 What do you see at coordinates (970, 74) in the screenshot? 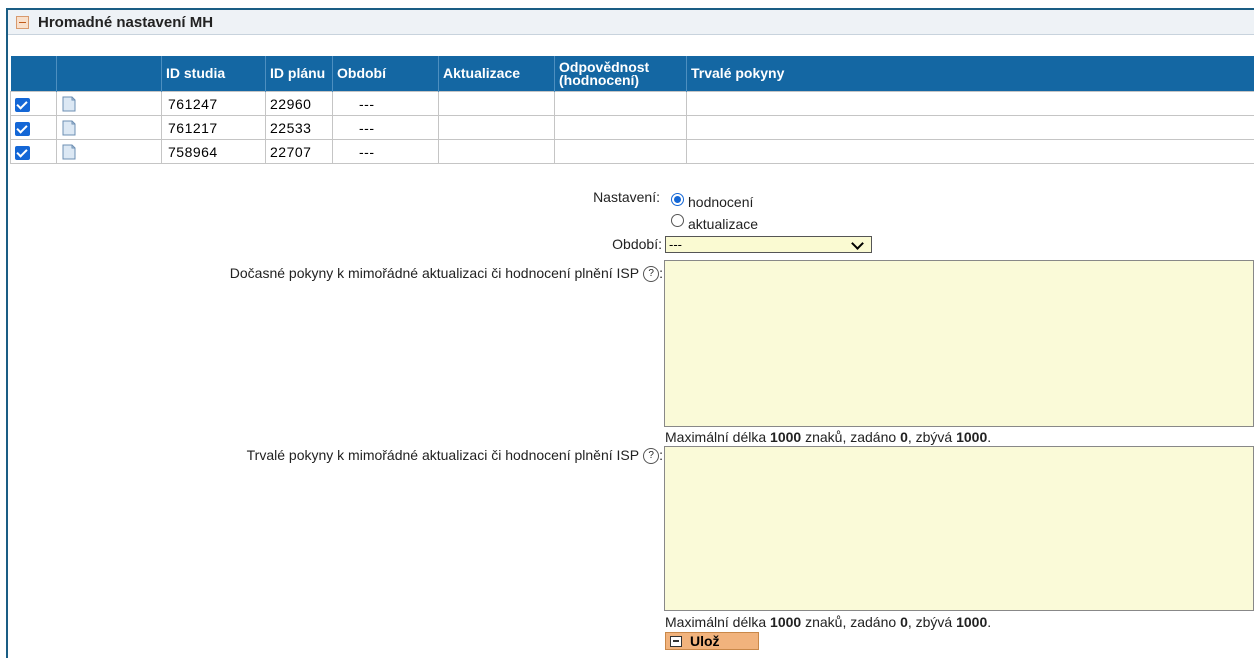
I see `col-header-trvale-pokyny: Trvalé pokyny` at bounding box center [970, 74].